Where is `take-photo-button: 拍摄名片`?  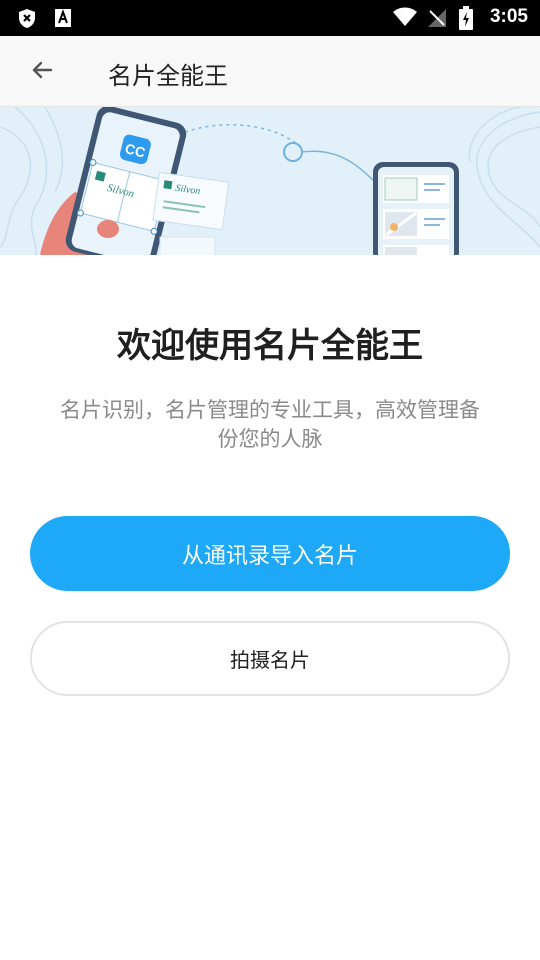
take-photo-button: 拍摄名片 is located at coordinates (270, 658).